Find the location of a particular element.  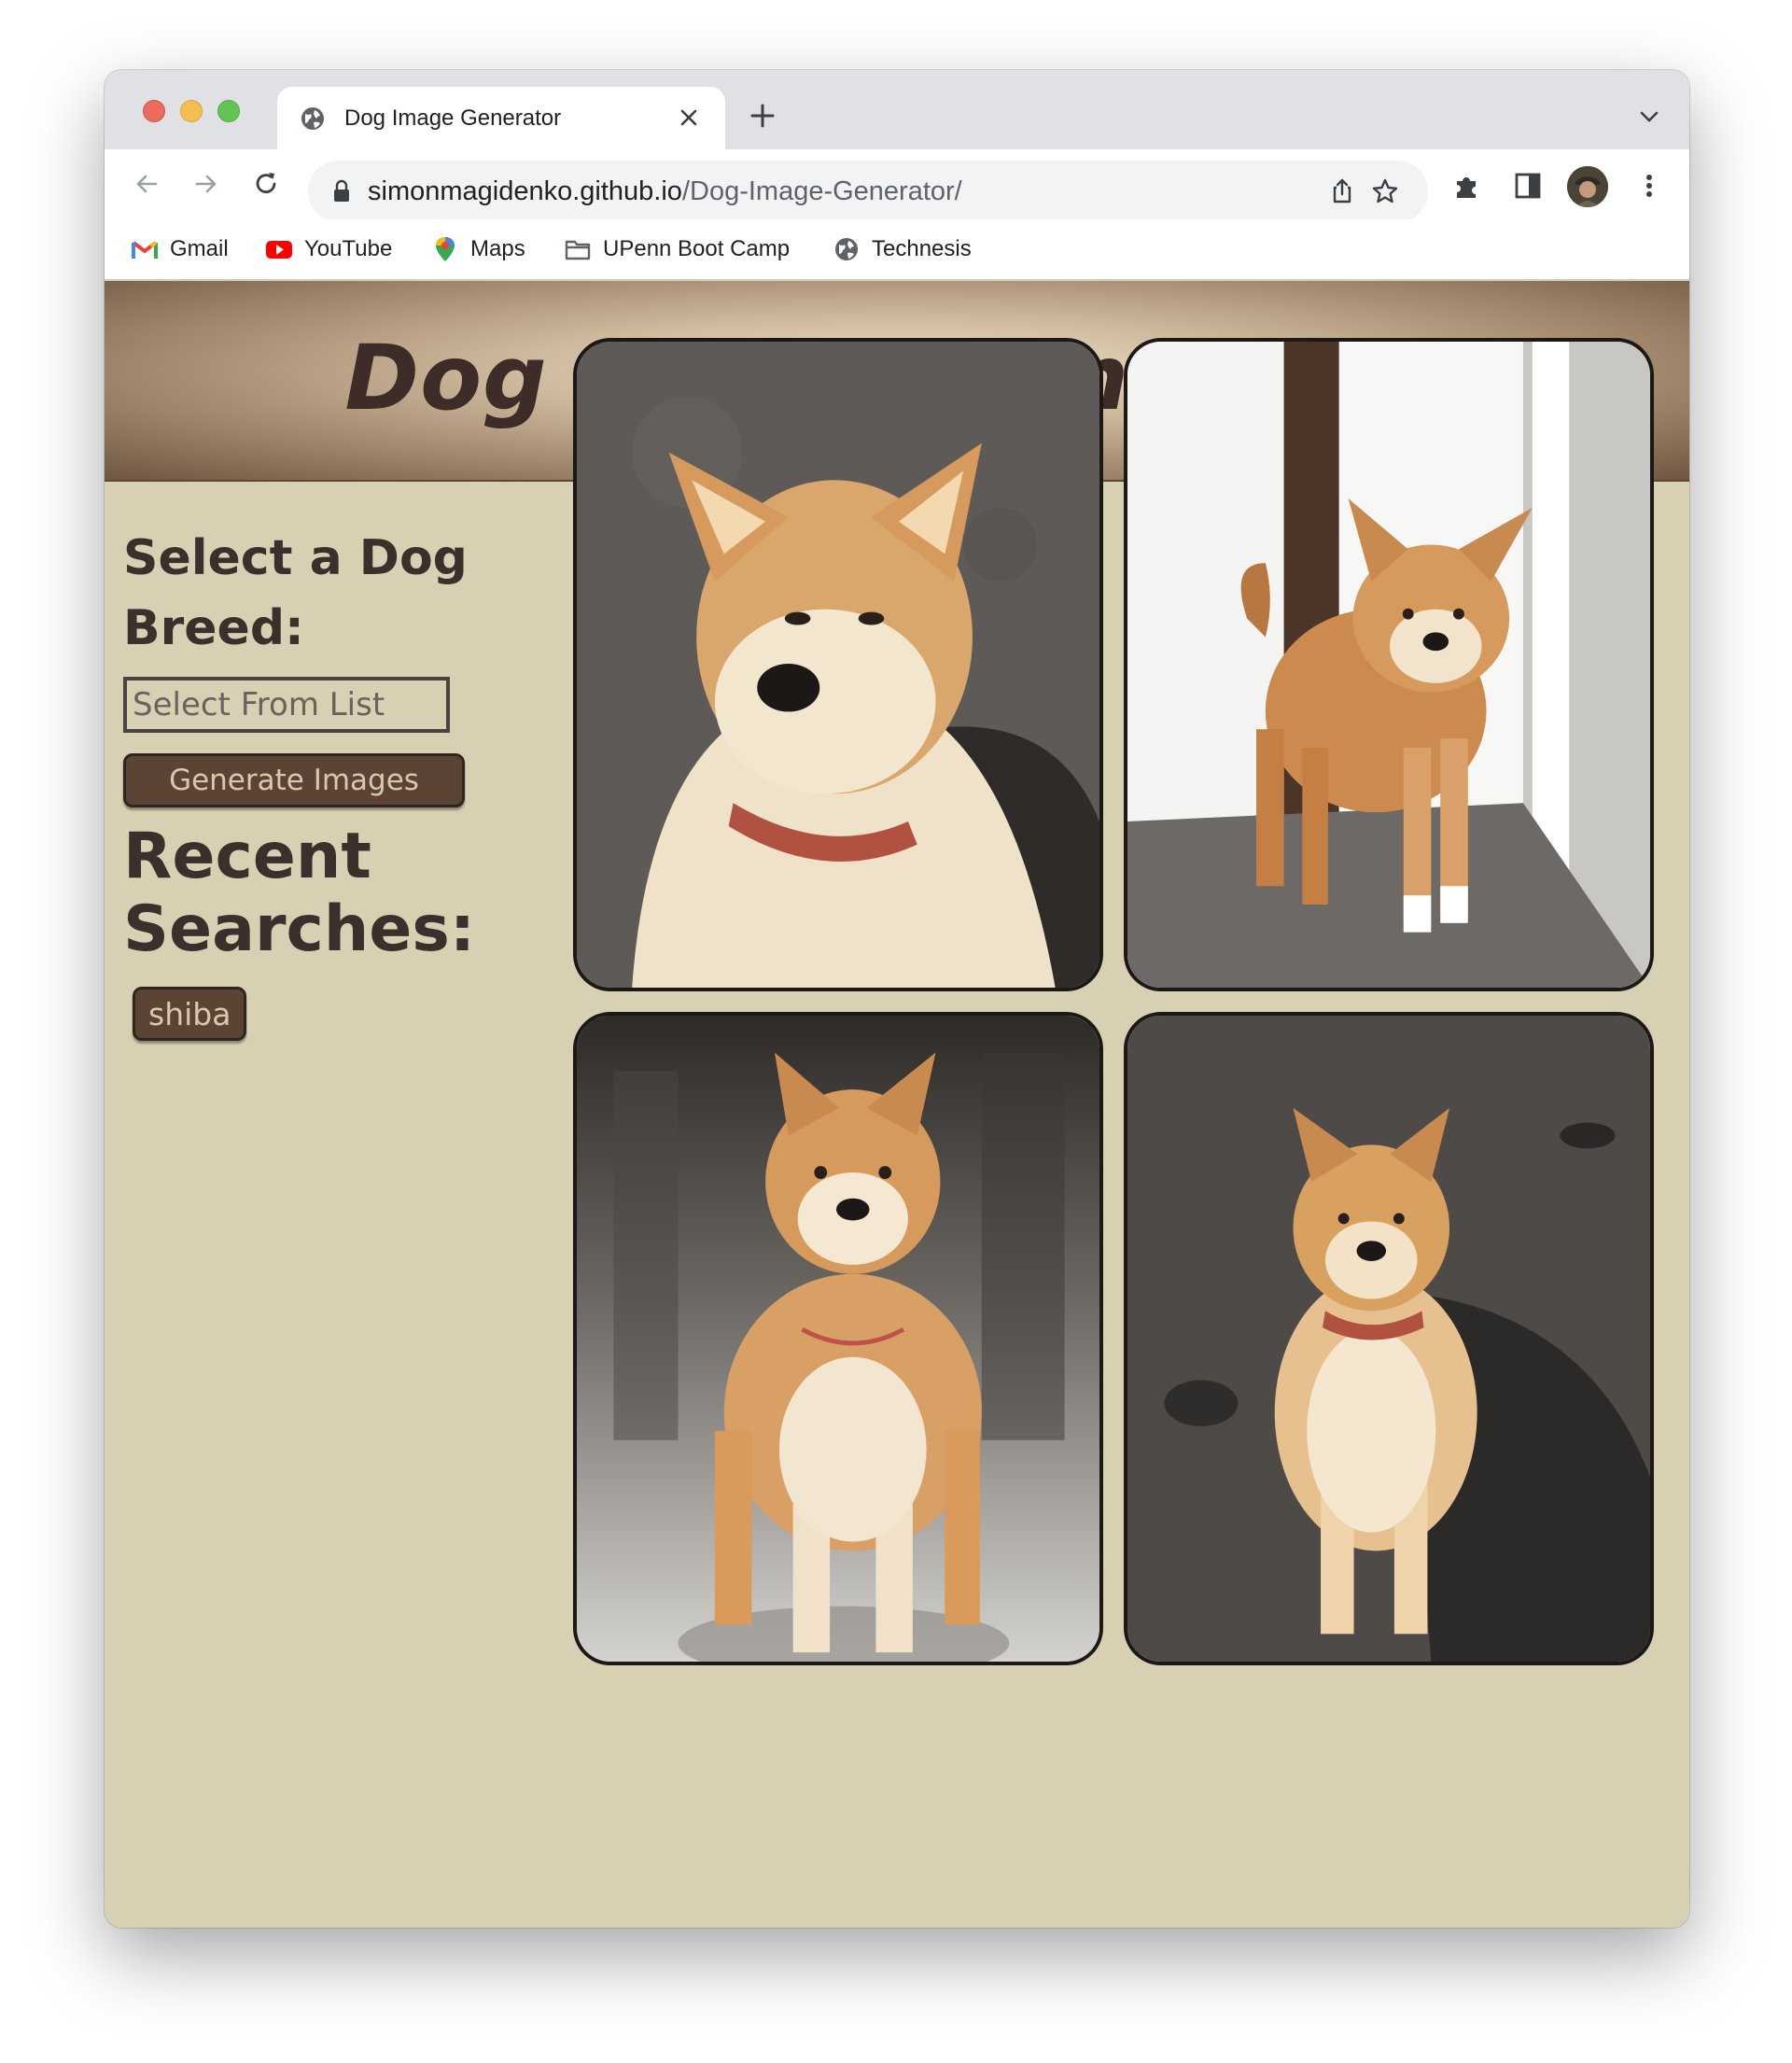

youtube-icon is located at coordinates (279, 250).